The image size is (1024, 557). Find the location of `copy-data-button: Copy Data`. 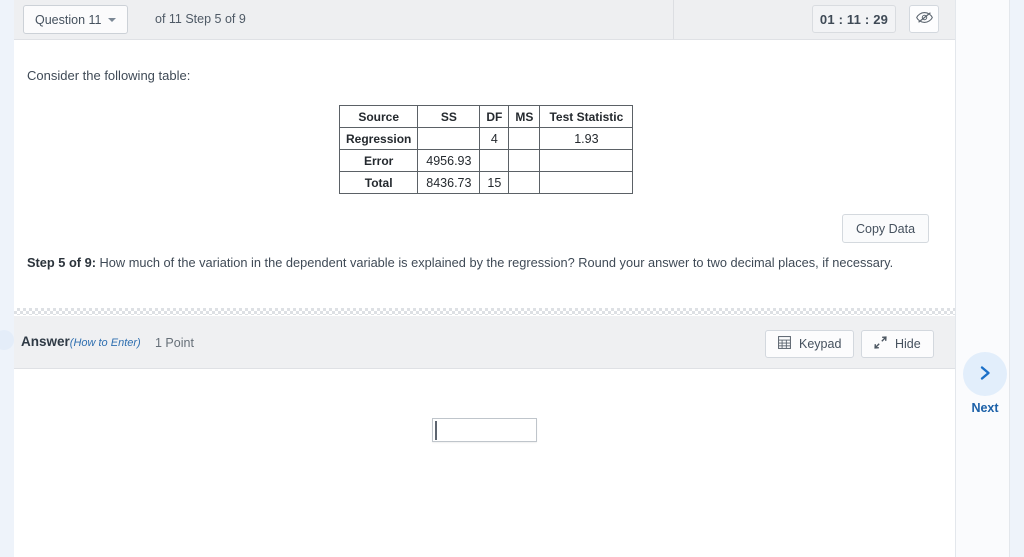

copy-data-button: Copy Data is located at coordinates (886, 228).